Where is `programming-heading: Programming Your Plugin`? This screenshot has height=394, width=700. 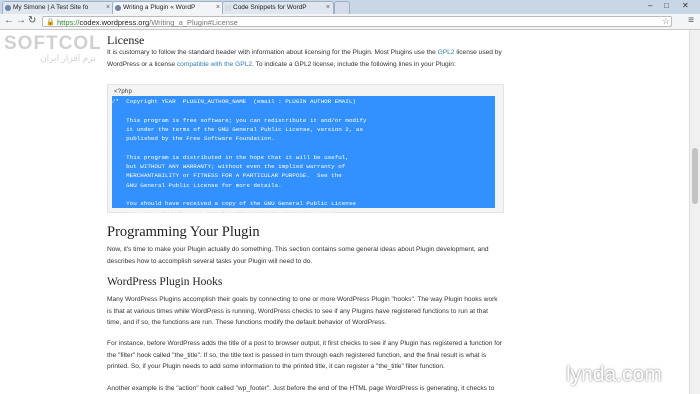 programming-heading: Programming Your Plugin is located at coordinates (183, 232).